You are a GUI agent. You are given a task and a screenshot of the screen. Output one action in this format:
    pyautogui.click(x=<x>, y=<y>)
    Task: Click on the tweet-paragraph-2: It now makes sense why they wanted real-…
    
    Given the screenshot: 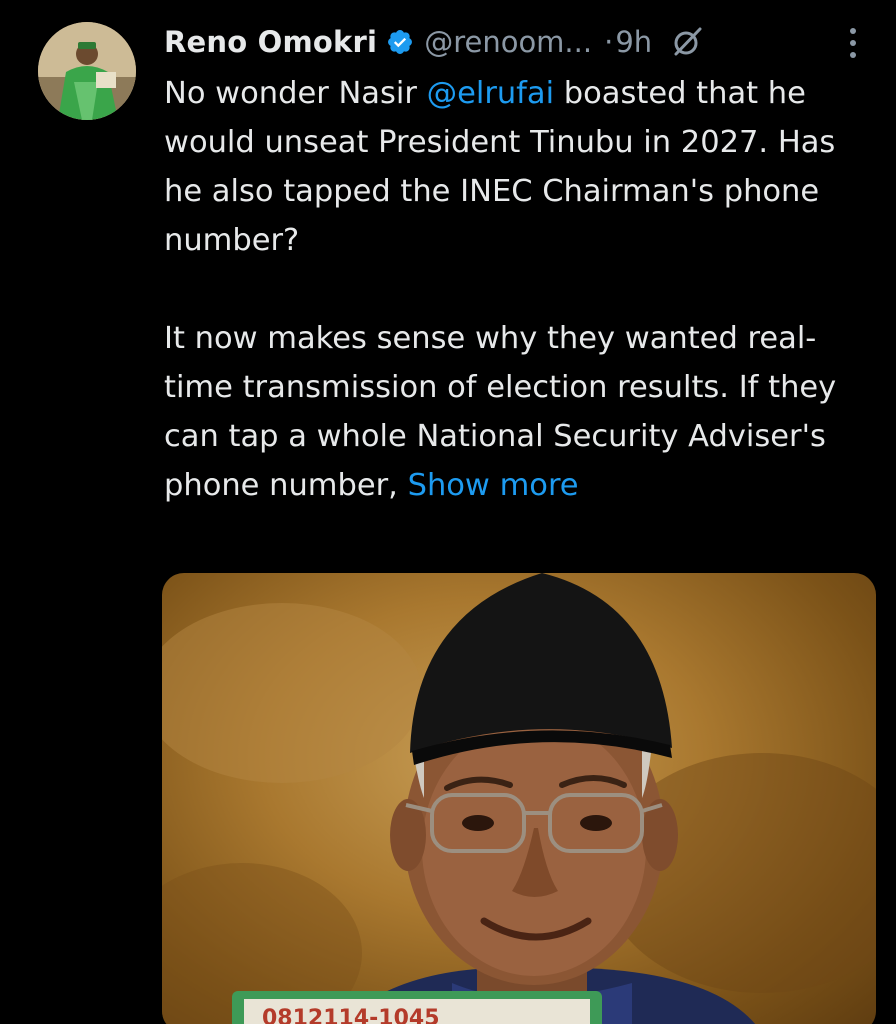 What is the action you would take?
    pyautogui.click(x=514, y=412)
    